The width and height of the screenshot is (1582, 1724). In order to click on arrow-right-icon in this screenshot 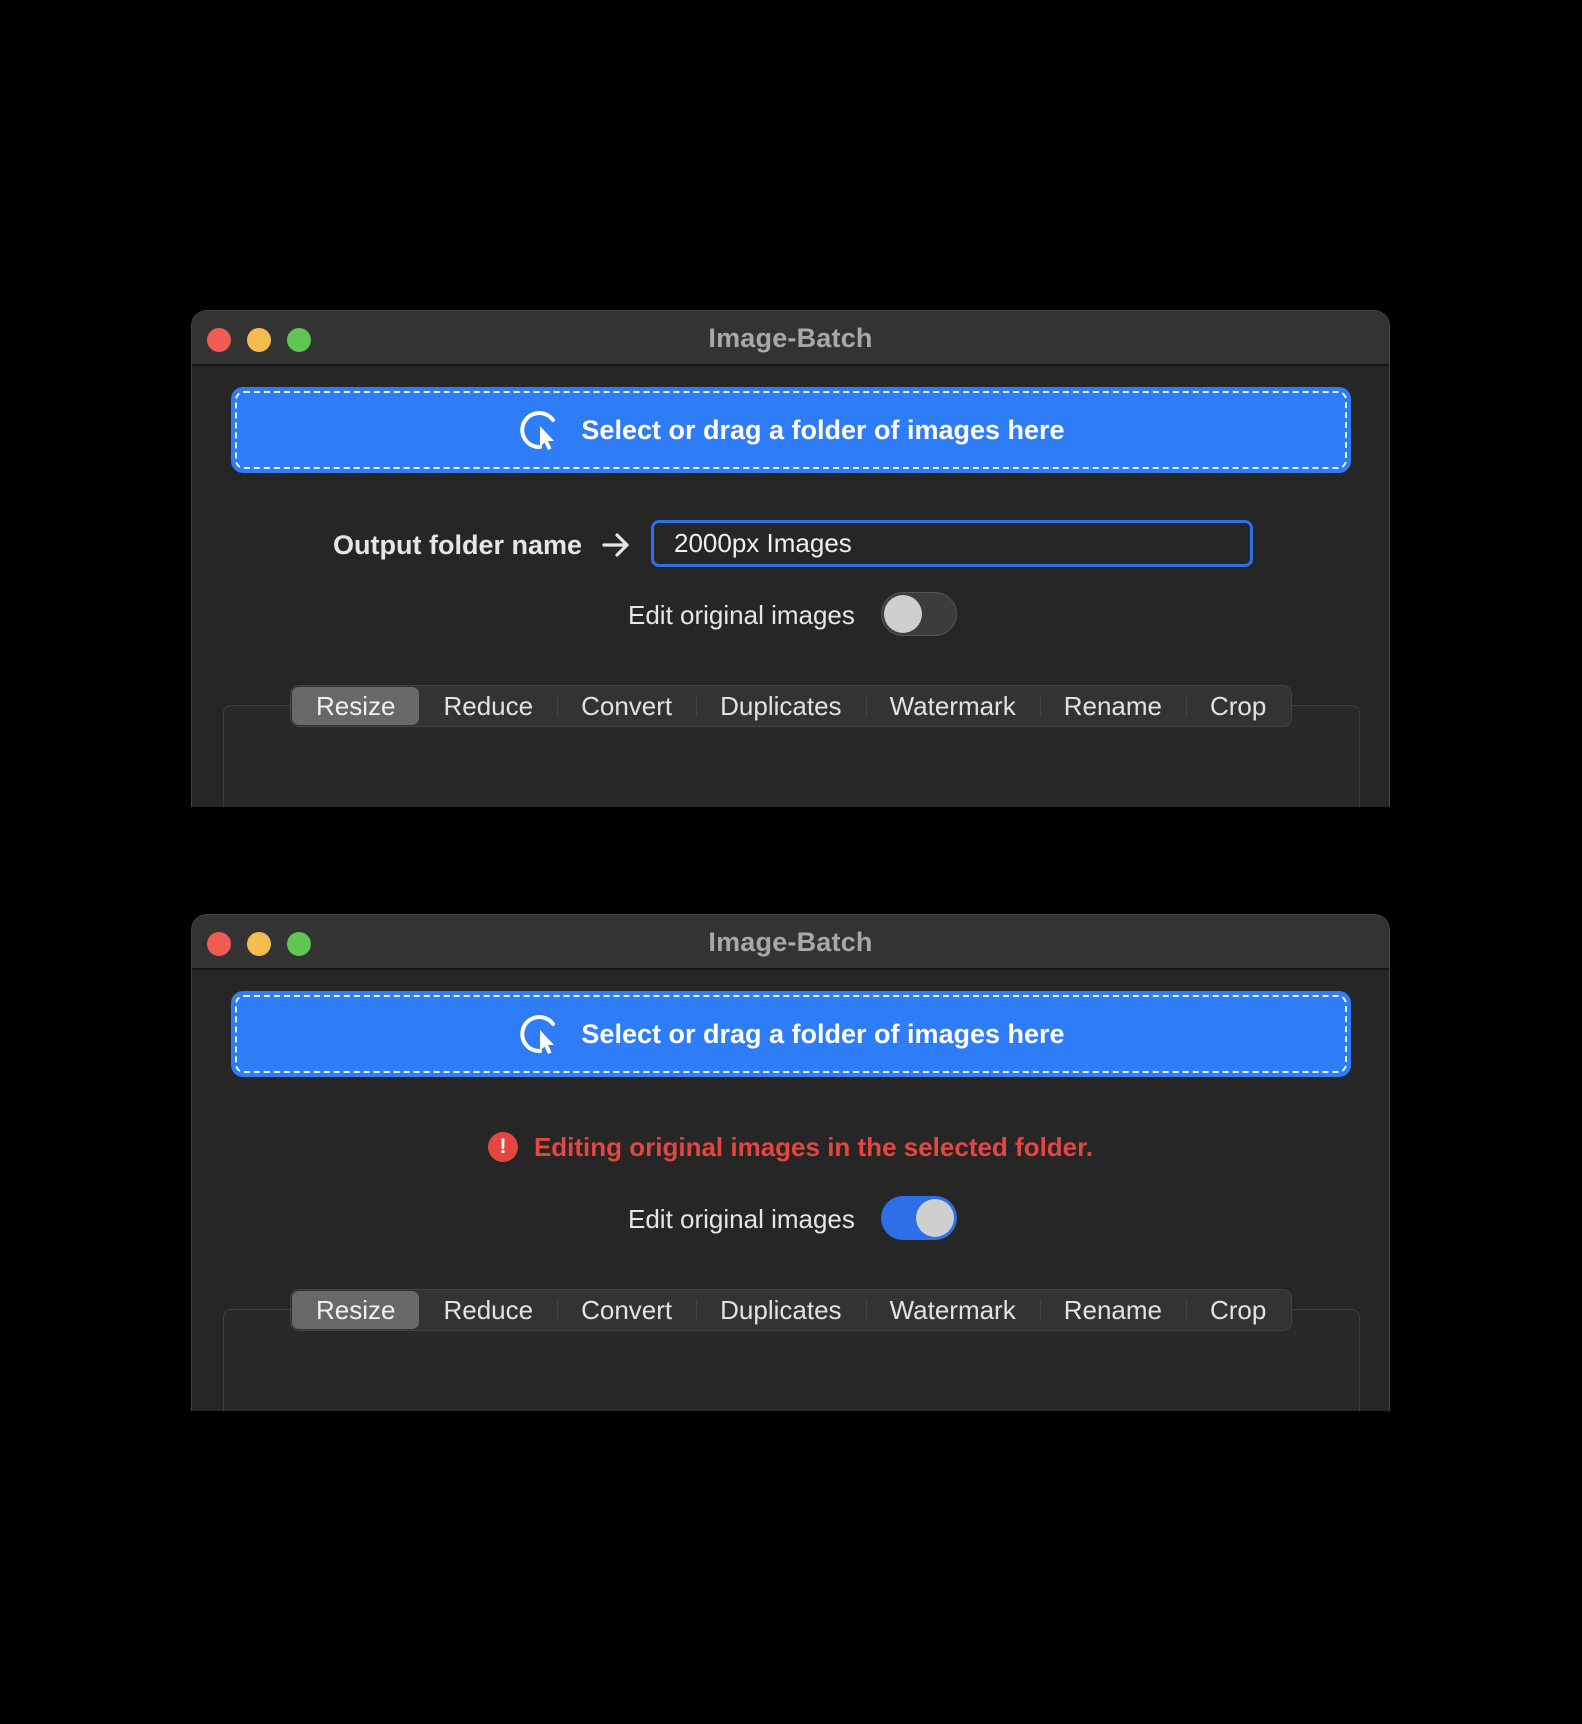, I will do `click(615, 545)`.